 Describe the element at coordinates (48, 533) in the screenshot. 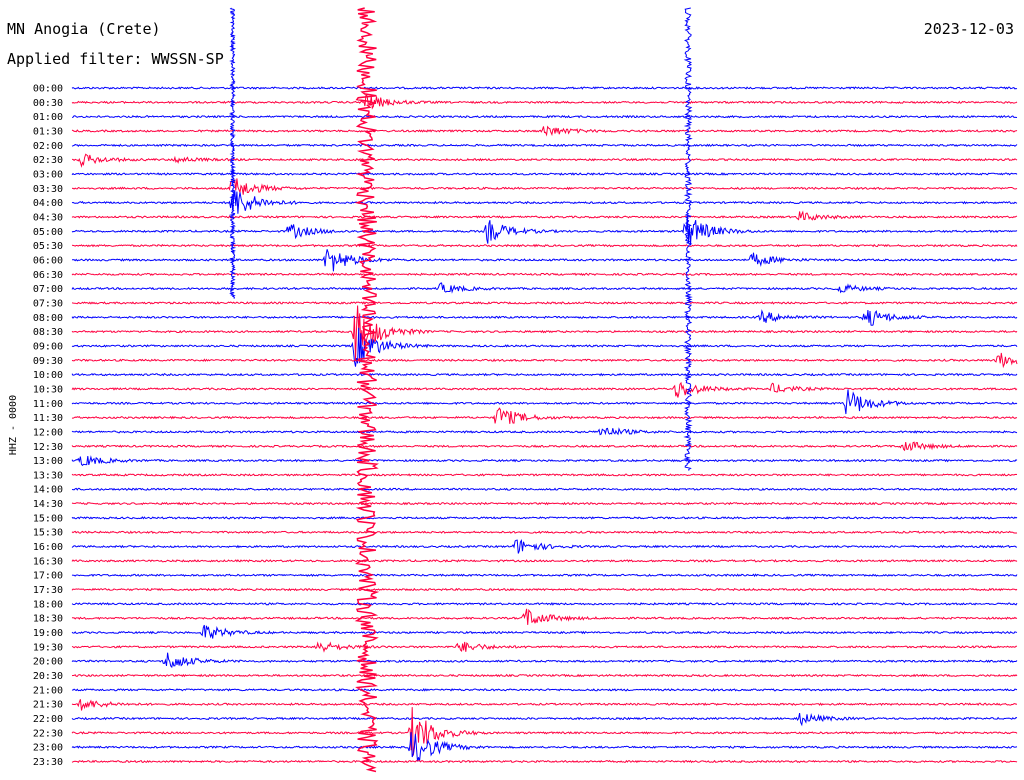

I see `row-time-label: 15:30` at that location.